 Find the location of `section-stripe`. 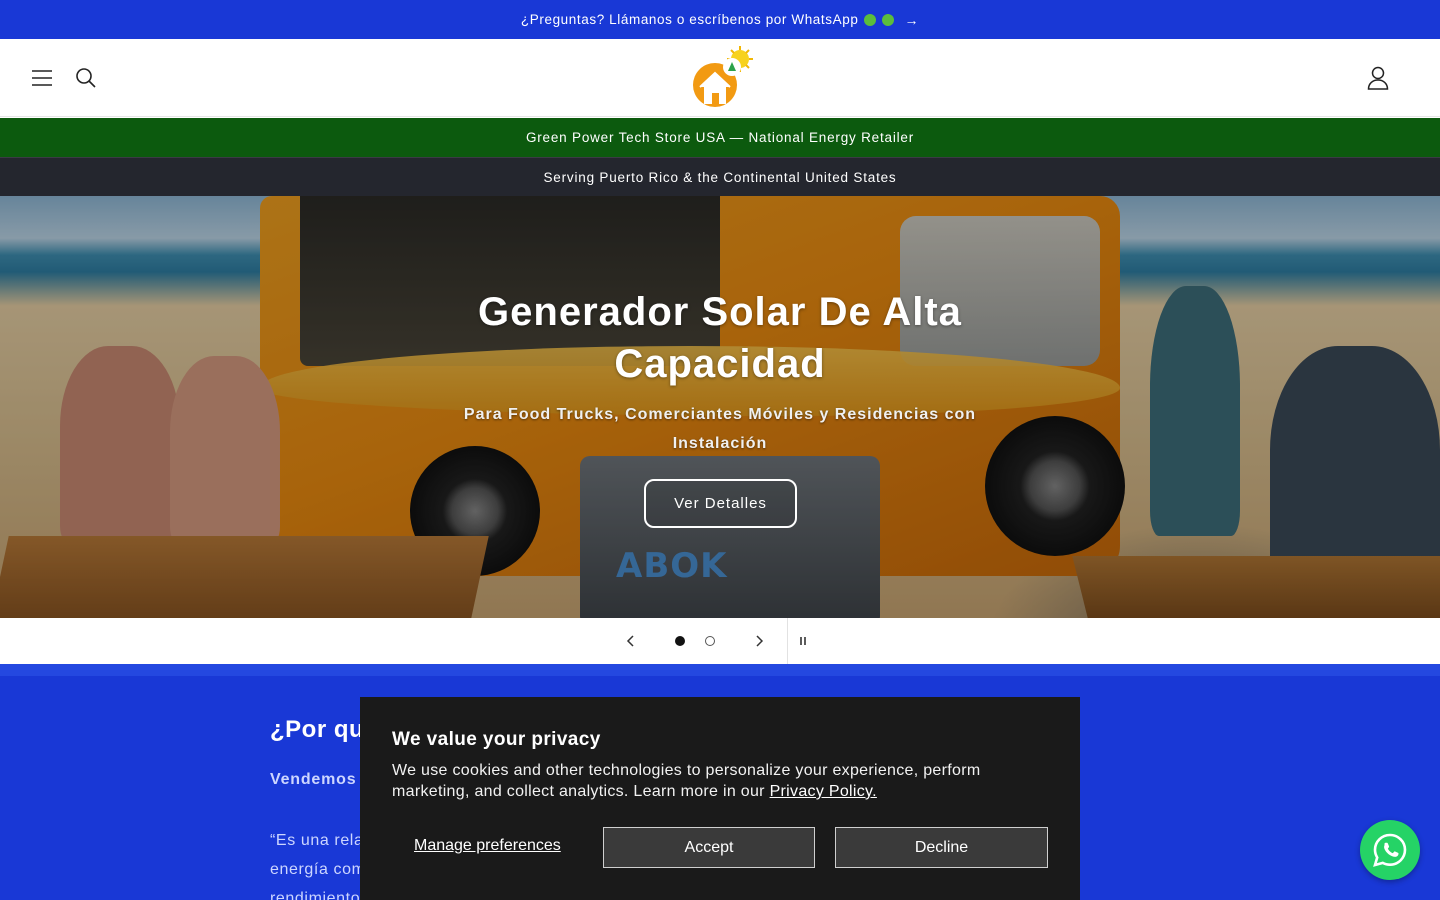

section-stripe is located at coordinates (720, 670).